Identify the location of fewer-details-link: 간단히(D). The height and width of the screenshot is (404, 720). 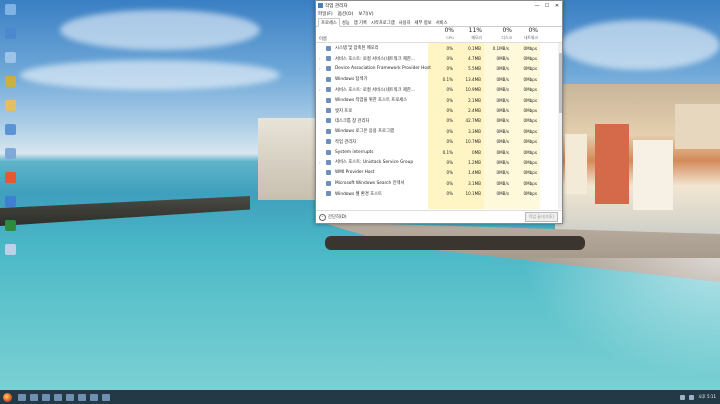
(337, 217).